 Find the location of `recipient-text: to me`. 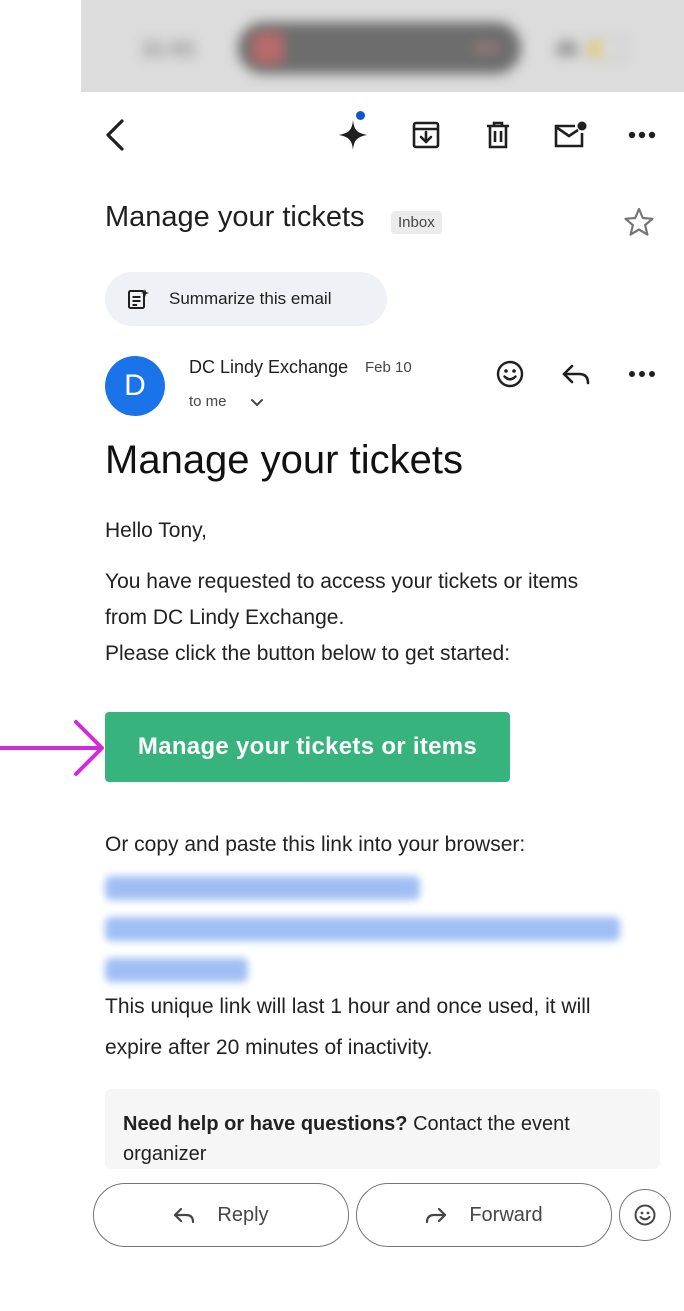

recipient-text: to me is located at coordinates (208, 401).